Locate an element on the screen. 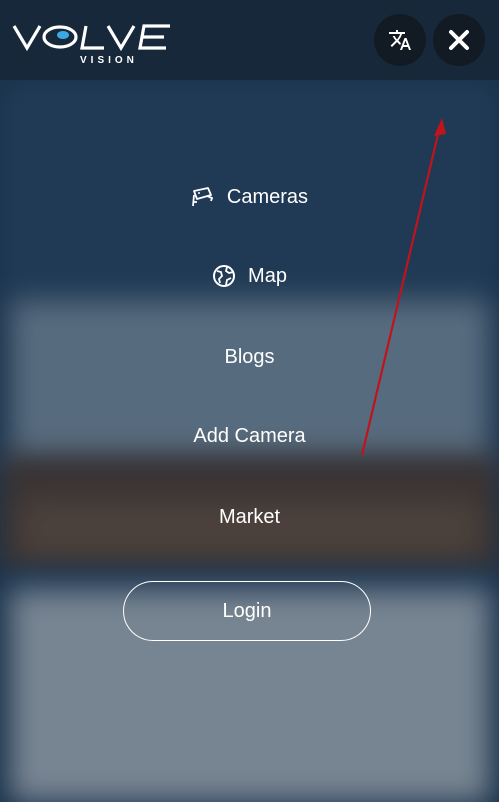 This screenshot has width=499, height=802. menu-item-label: Blogs is located at coordinates (249, 356).